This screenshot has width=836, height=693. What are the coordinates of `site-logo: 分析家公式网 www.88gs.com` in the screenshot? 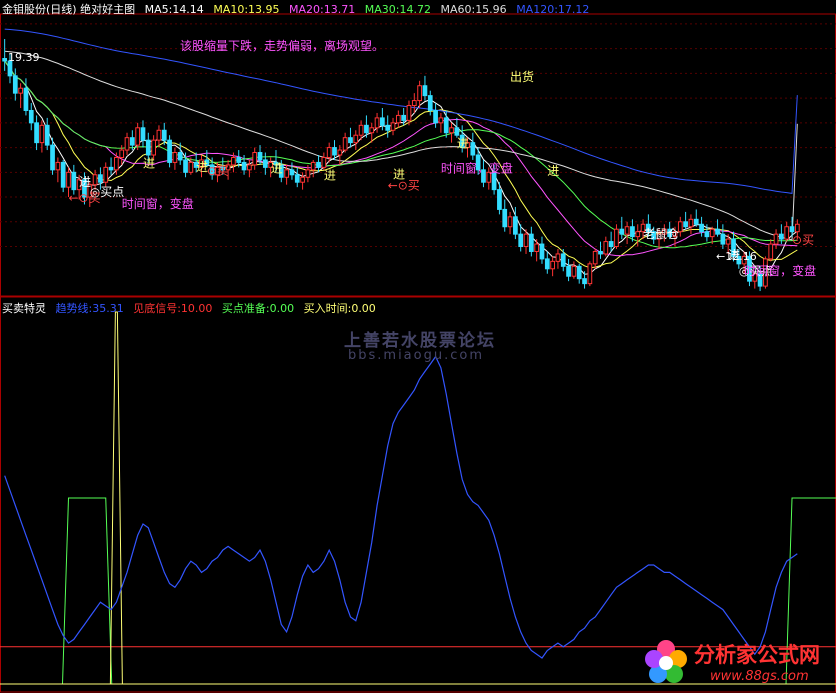 It's located at (735, 663).